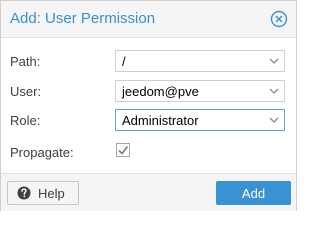 The height and width of the screenshot is (240, 320). What do you see at coordinates (200, 61) in the screenshot?
I see `path-combobox: /` at bounding box center [200, 61].